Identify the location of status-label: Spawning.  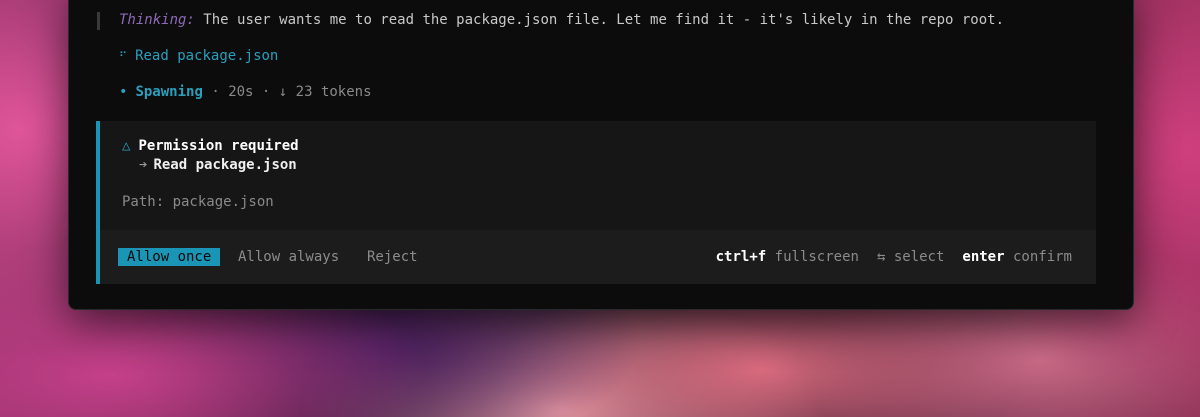
(169, 92).